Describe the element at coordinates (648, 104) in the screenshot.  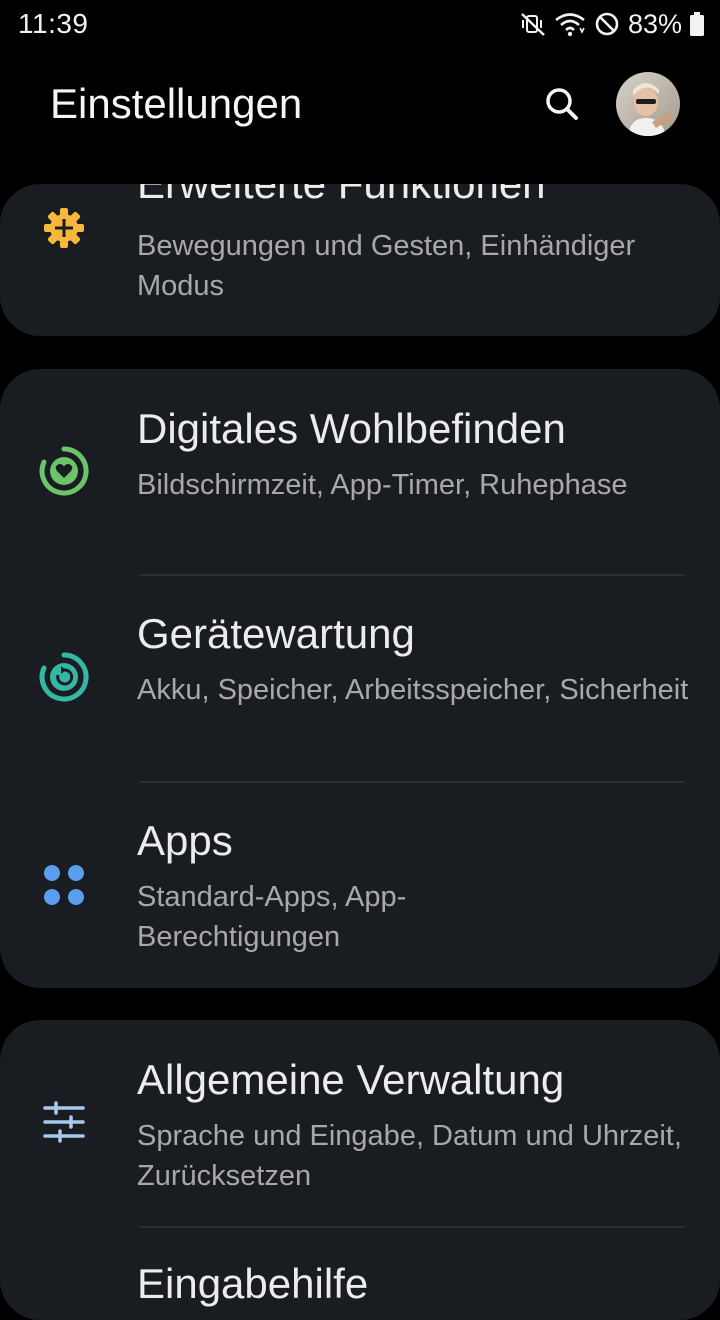
I see `avatar` at that location.